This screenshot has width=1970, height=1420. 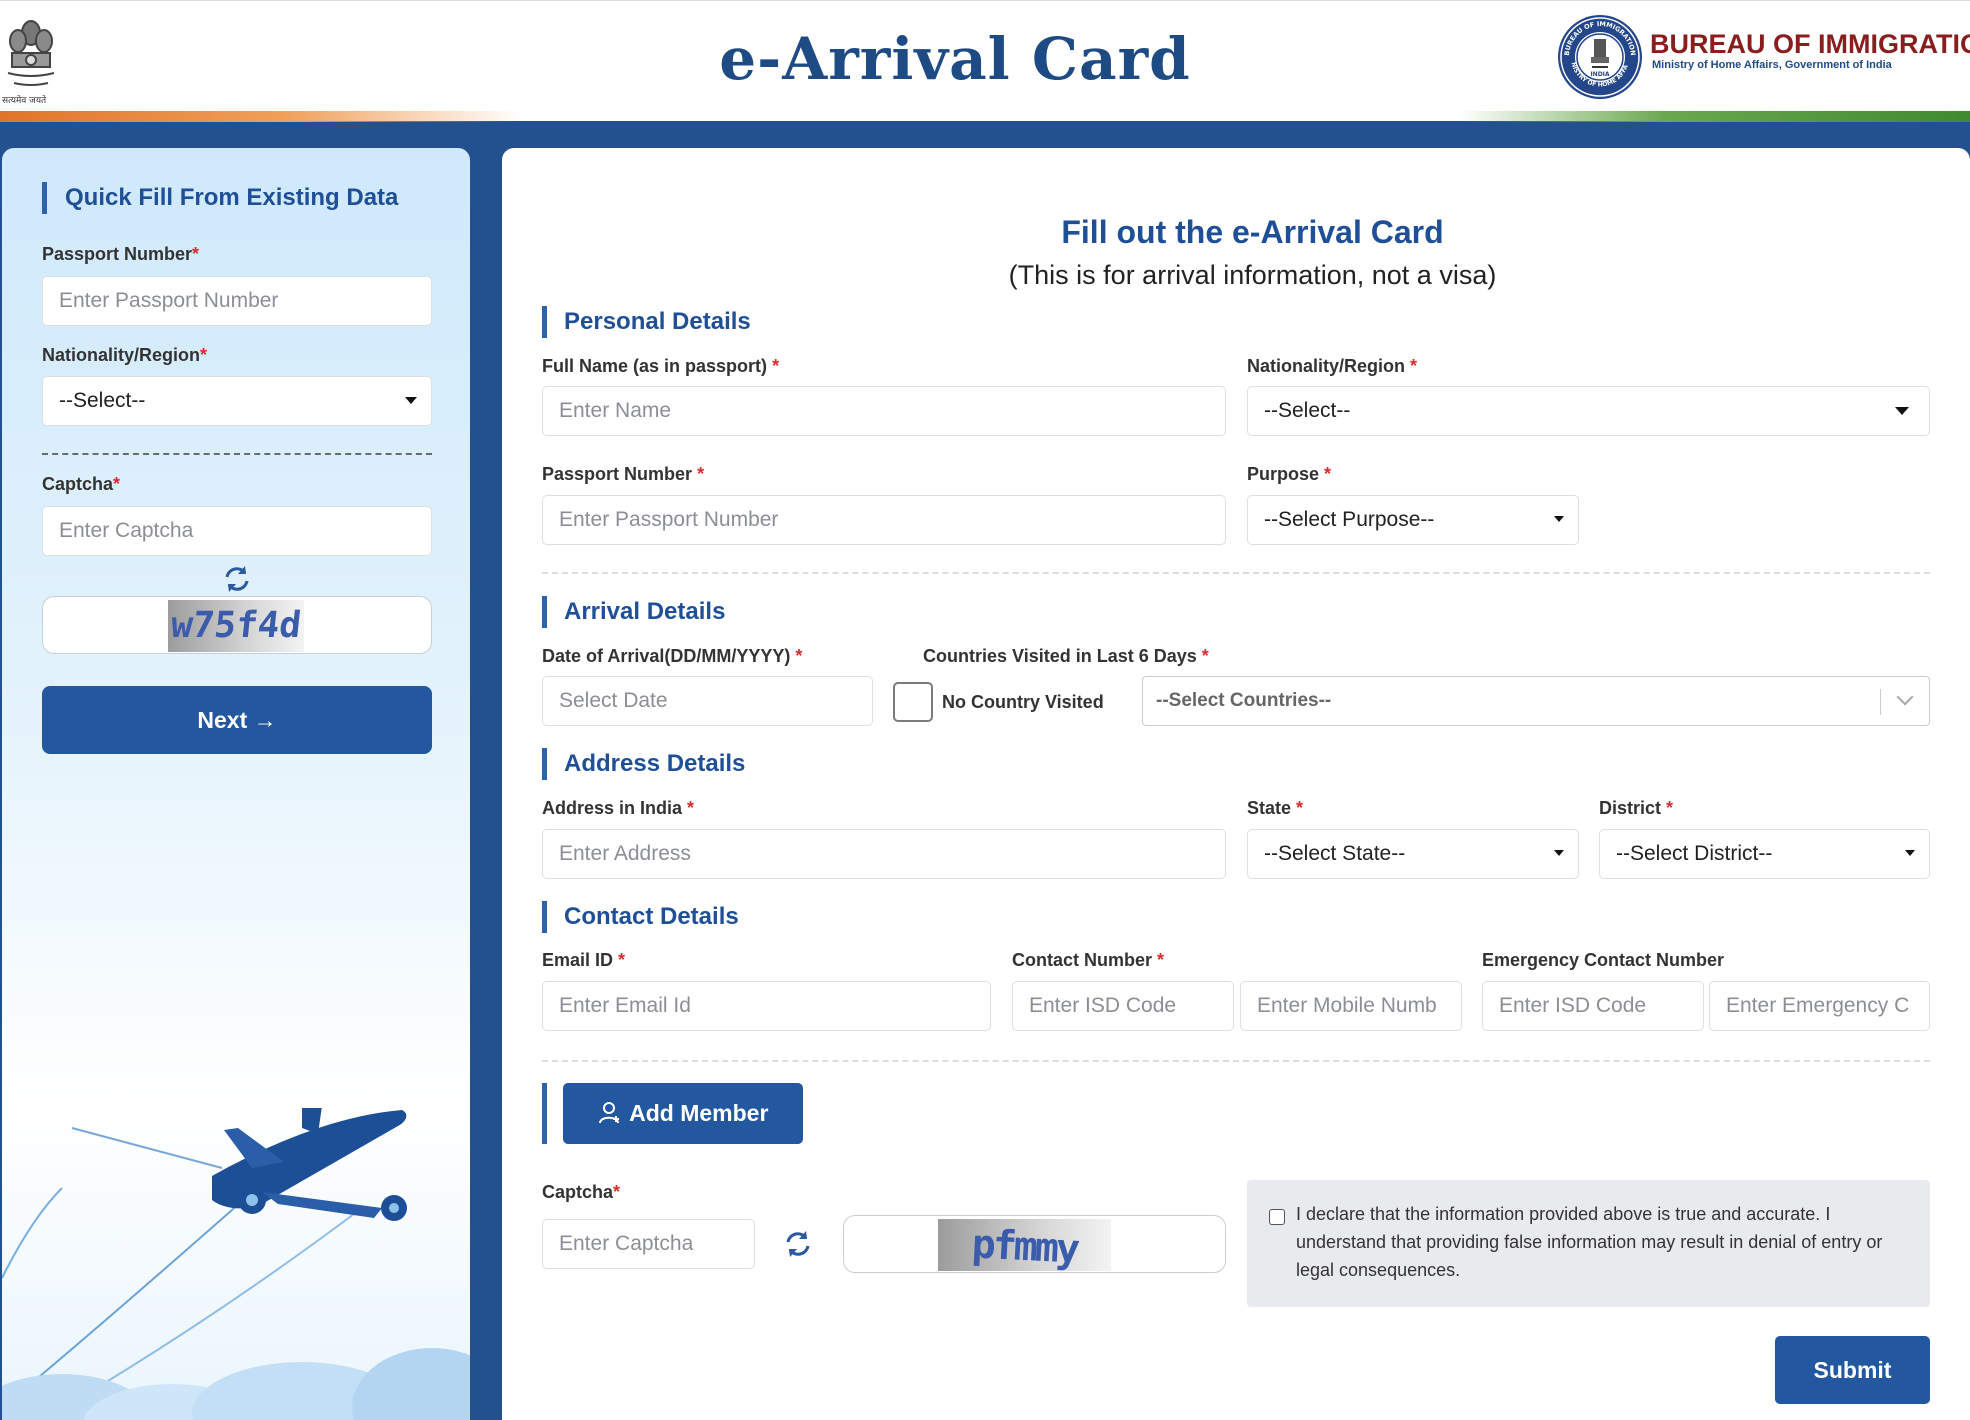 What do you see at coordinates (766, 1006) in the screenshot?
I see `email-input: Enter Email Id` at bounding box center [766, 1006].